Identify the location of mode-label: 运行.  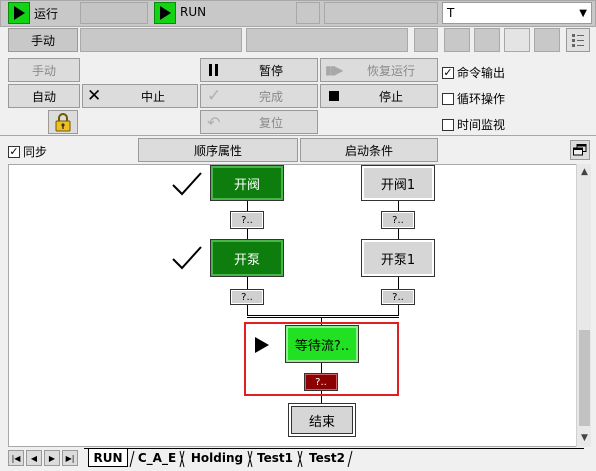
(46, 14).